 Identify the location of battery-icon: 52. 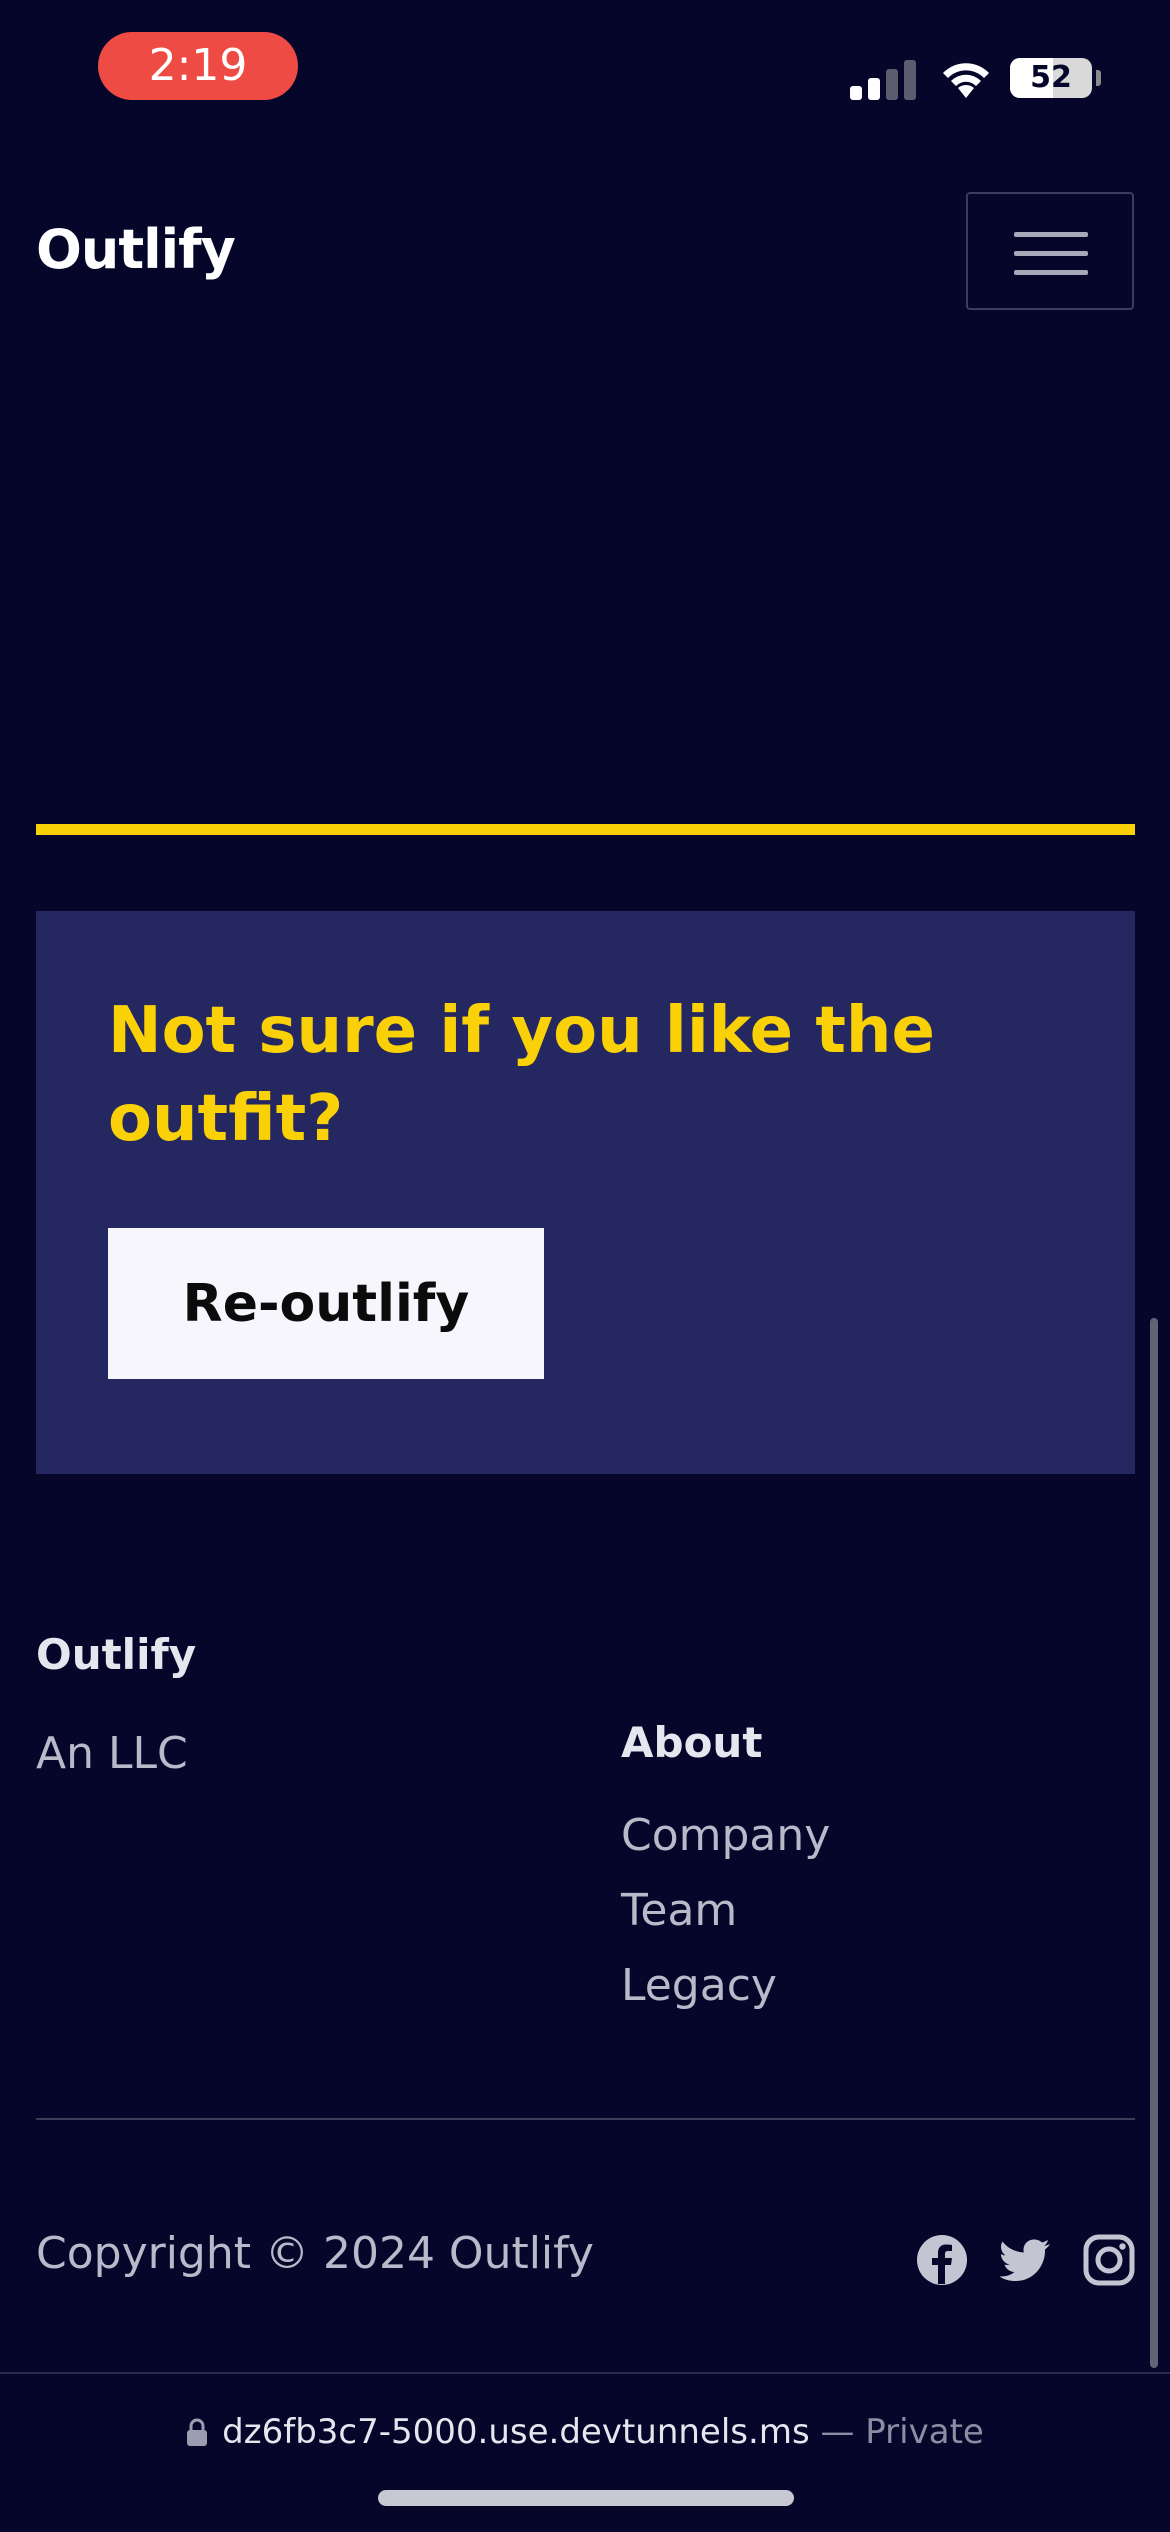
(1051, 78).